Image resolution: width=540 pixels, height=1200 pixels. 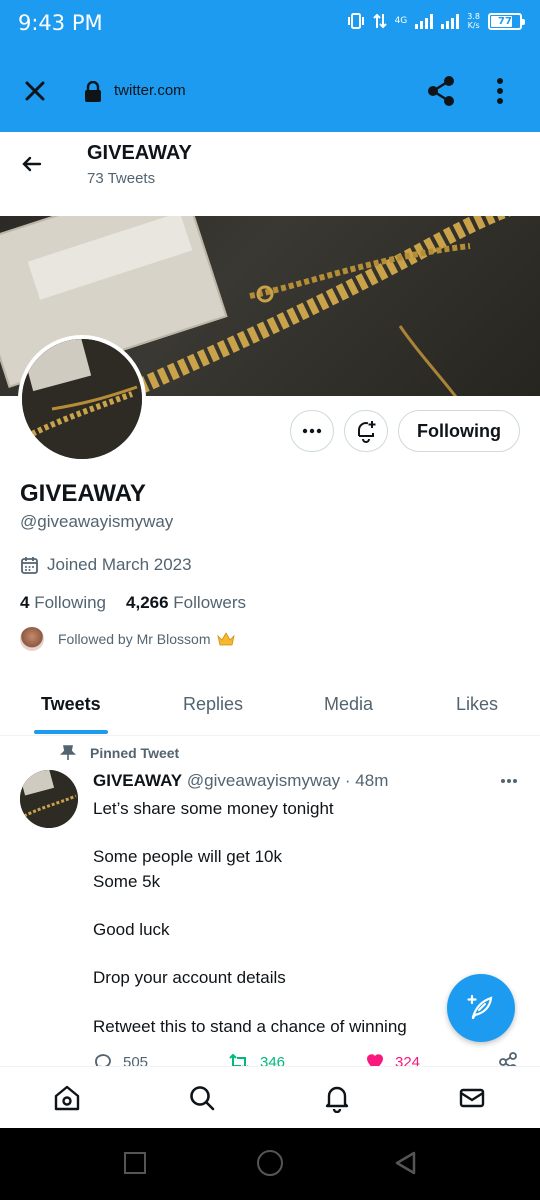 What do you see at coordinates (270, 1097) in the screenshot?
I see `bottom-navigation` at bounding box center [270, 1097].